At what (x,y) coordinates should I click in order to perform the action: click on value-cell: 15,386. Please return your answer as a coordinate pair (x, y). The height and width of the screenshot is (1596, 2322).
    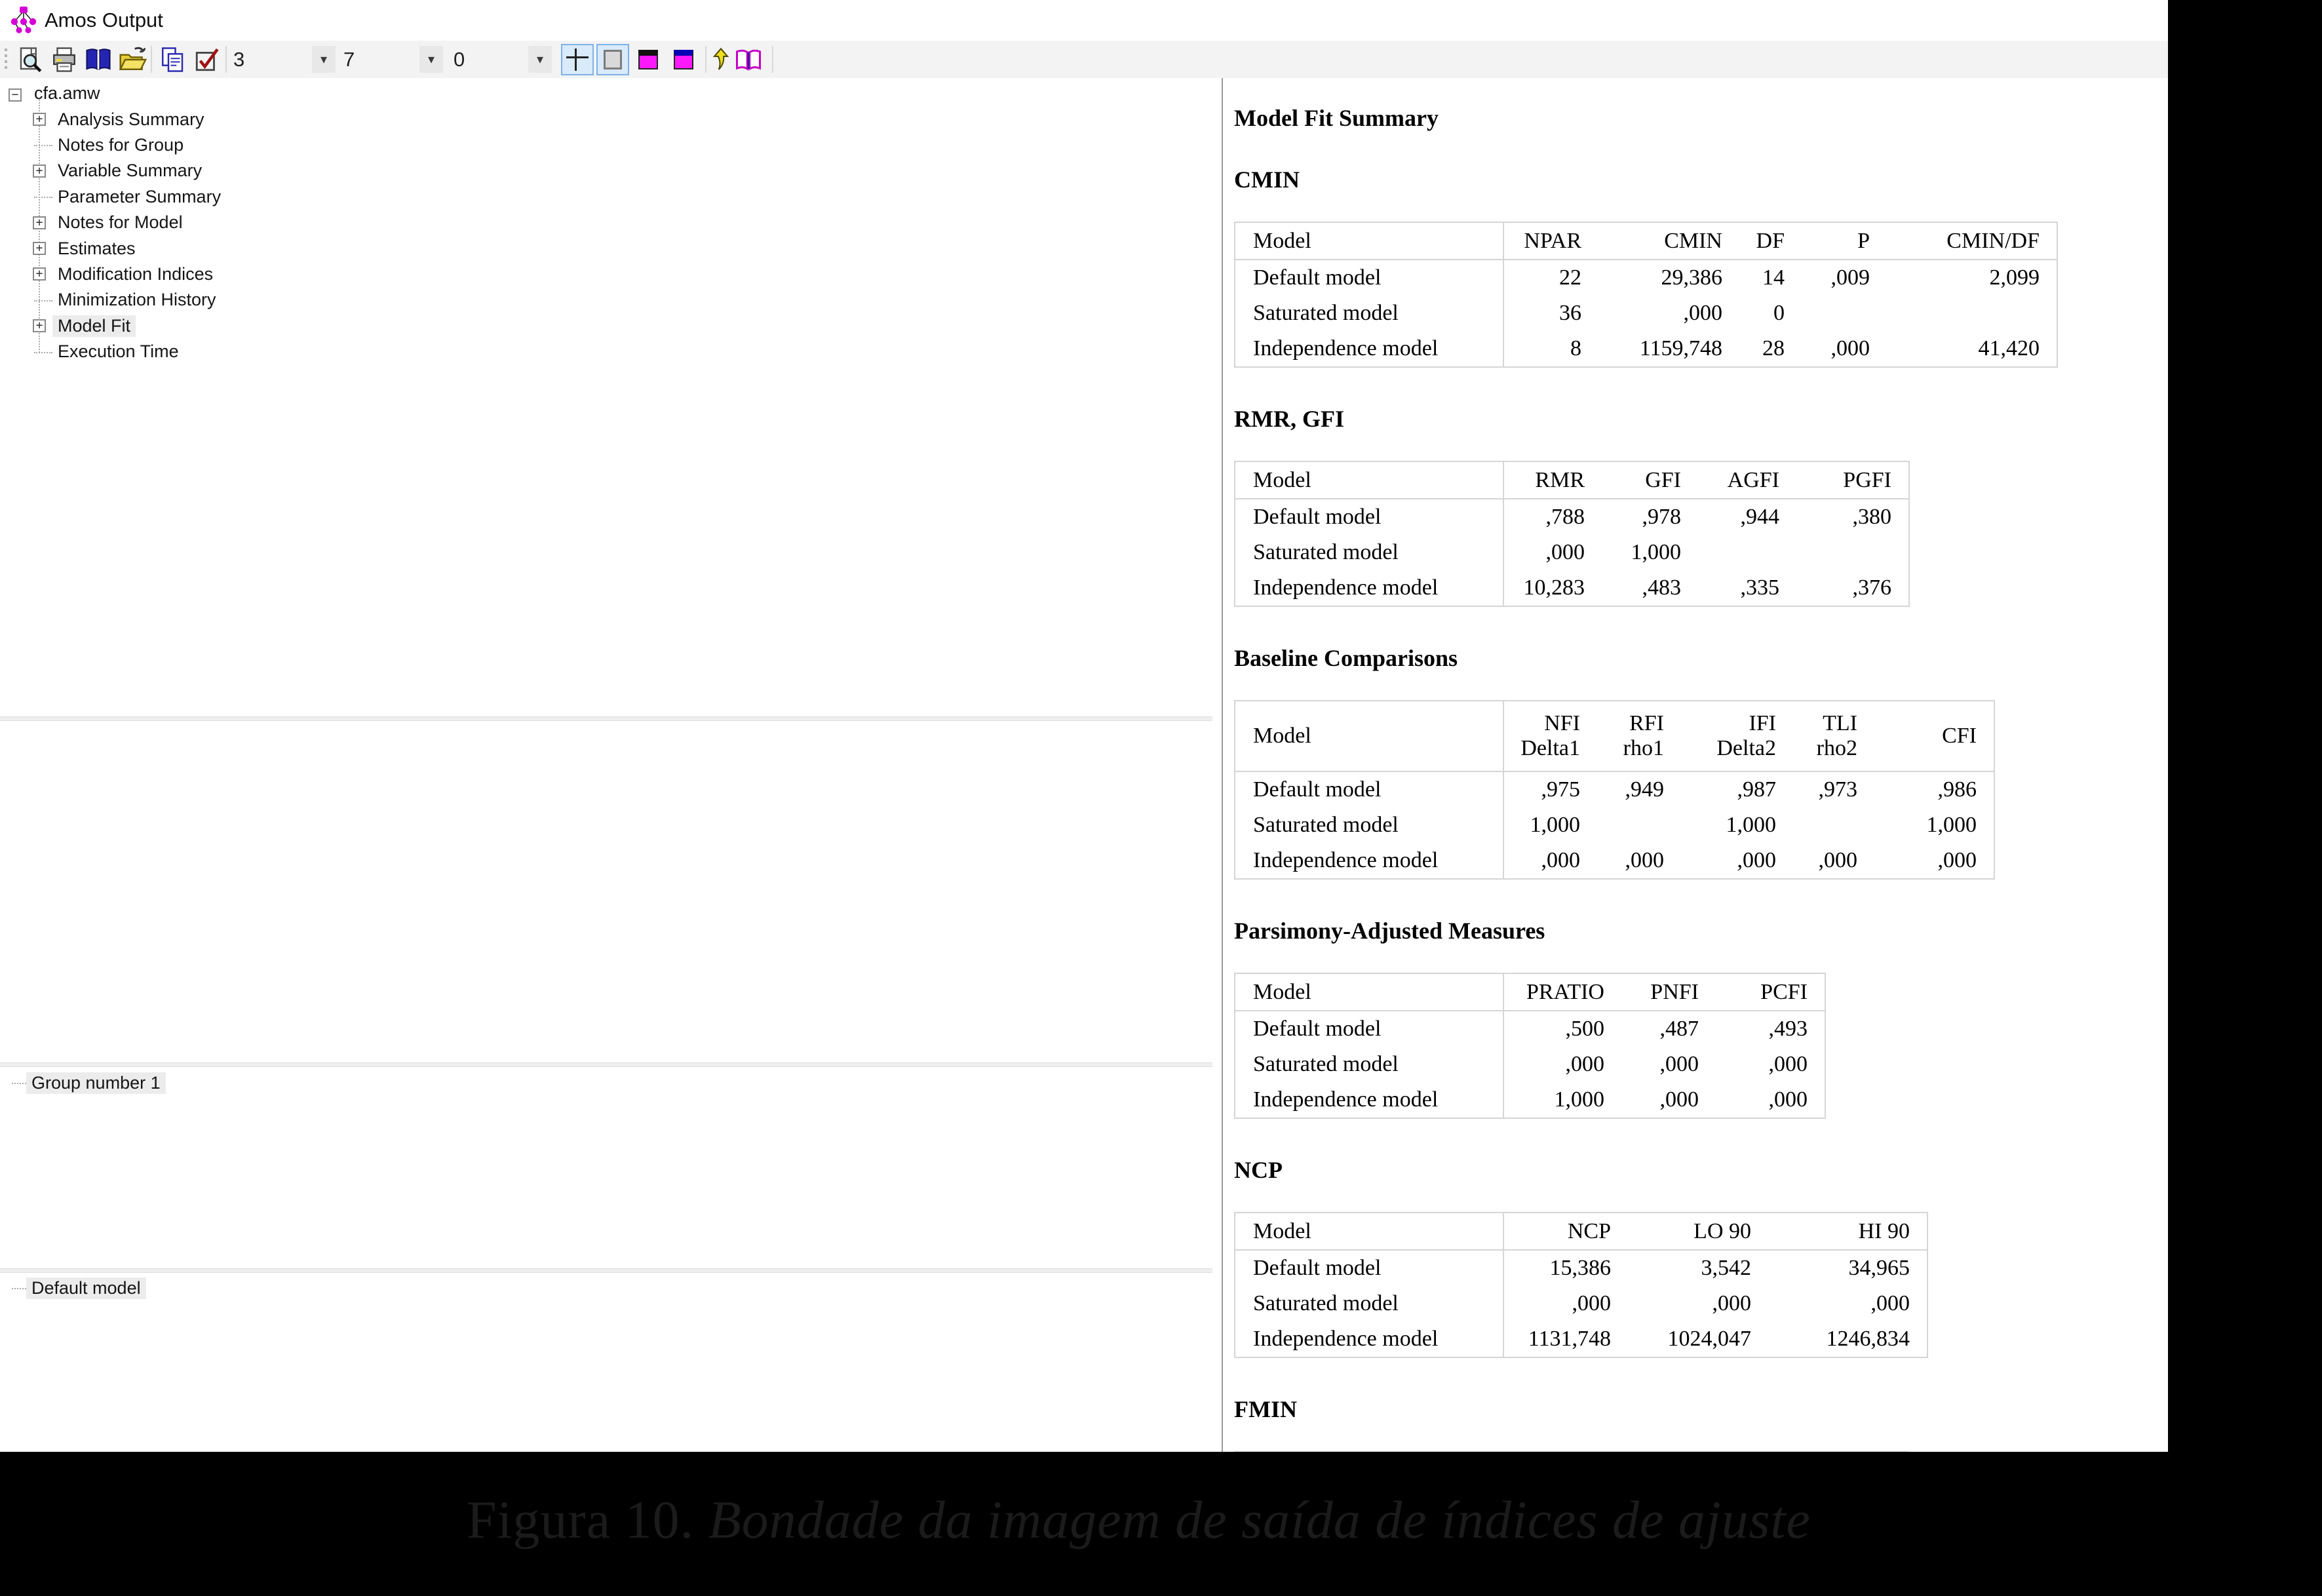
    Looking at the image, I should click on (1580, 1268).